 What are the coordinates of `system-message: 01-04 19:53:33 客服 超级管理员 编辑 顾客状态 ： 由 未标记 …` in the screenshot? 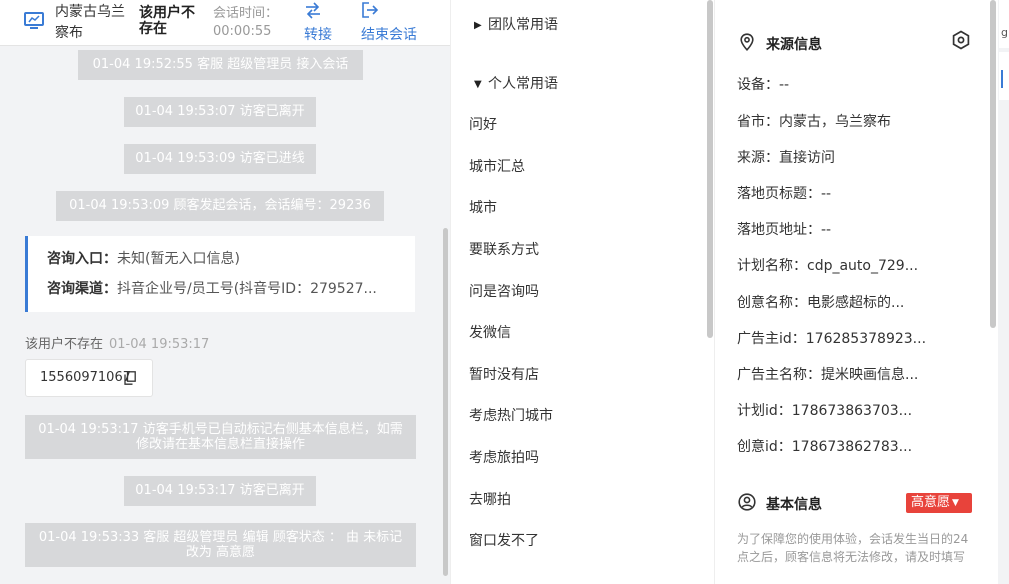 It's located at (220, 545).